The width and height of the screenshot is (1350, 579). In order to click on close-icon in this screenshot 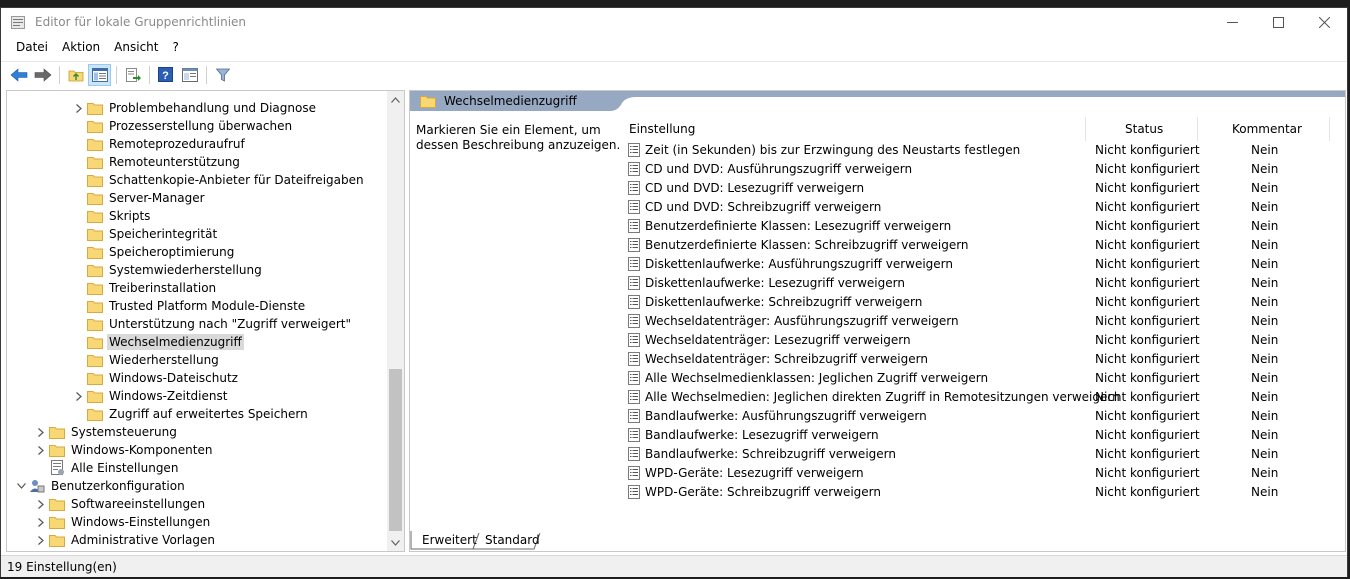, I will do `click(1324, 22)`.